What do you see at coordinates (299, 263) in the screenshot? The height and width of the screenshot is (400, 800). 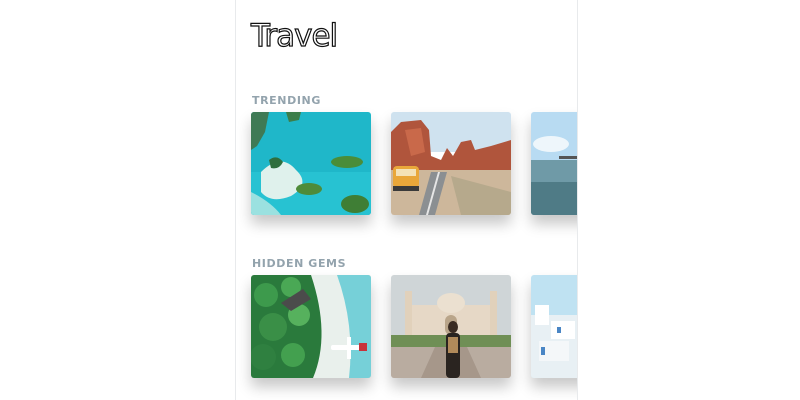 I see `section-label-hidden-gems: HIDDEN GEMS` at bounding box center [299, 263].